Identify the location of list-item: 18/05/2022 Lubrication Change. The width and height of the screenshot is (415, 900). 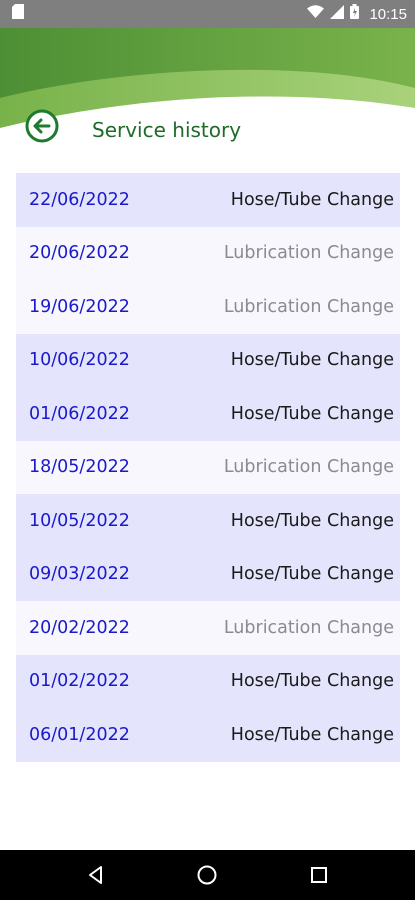
(208, 467).